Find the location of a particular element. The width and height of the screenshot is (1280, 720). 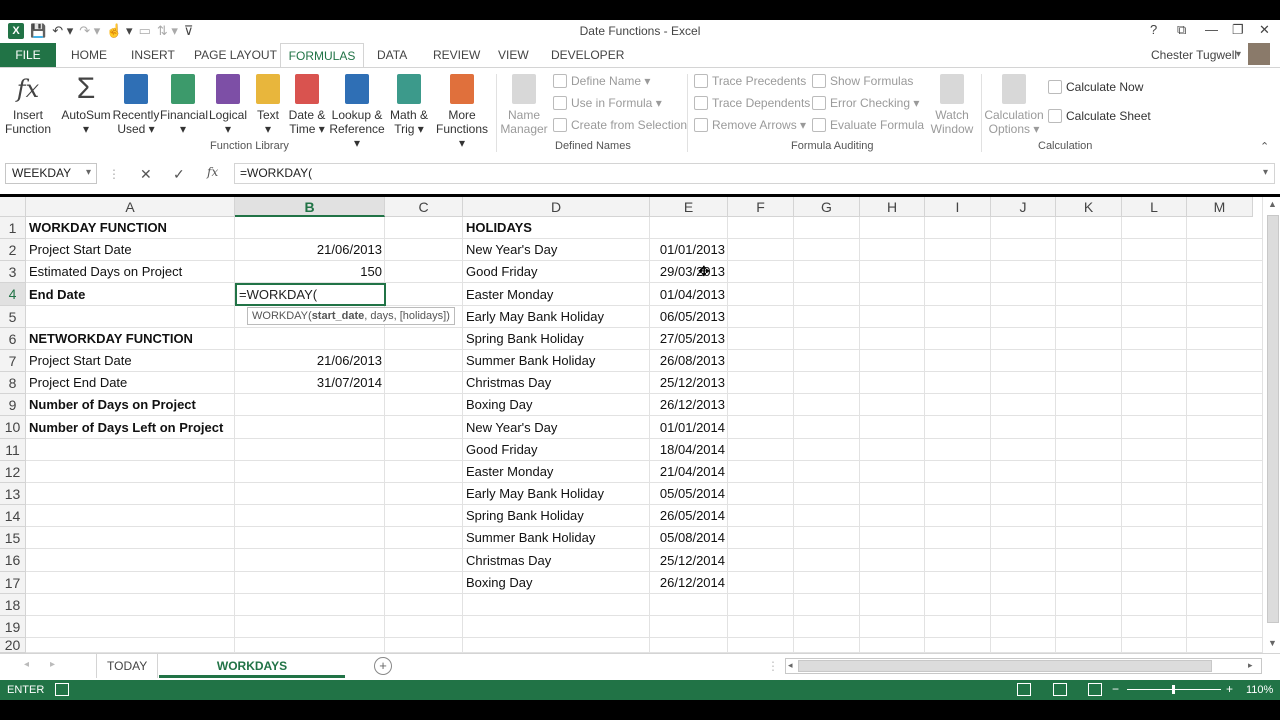

cell-d13: Early May Bank Holiday is located at coordinates (556, 494).